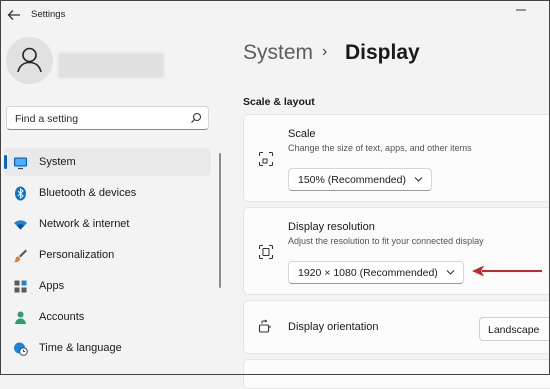  What do you see at coordinates (20, 163) in the screenshot?
I see `monitor-icon` at bounding box center [20, 163].